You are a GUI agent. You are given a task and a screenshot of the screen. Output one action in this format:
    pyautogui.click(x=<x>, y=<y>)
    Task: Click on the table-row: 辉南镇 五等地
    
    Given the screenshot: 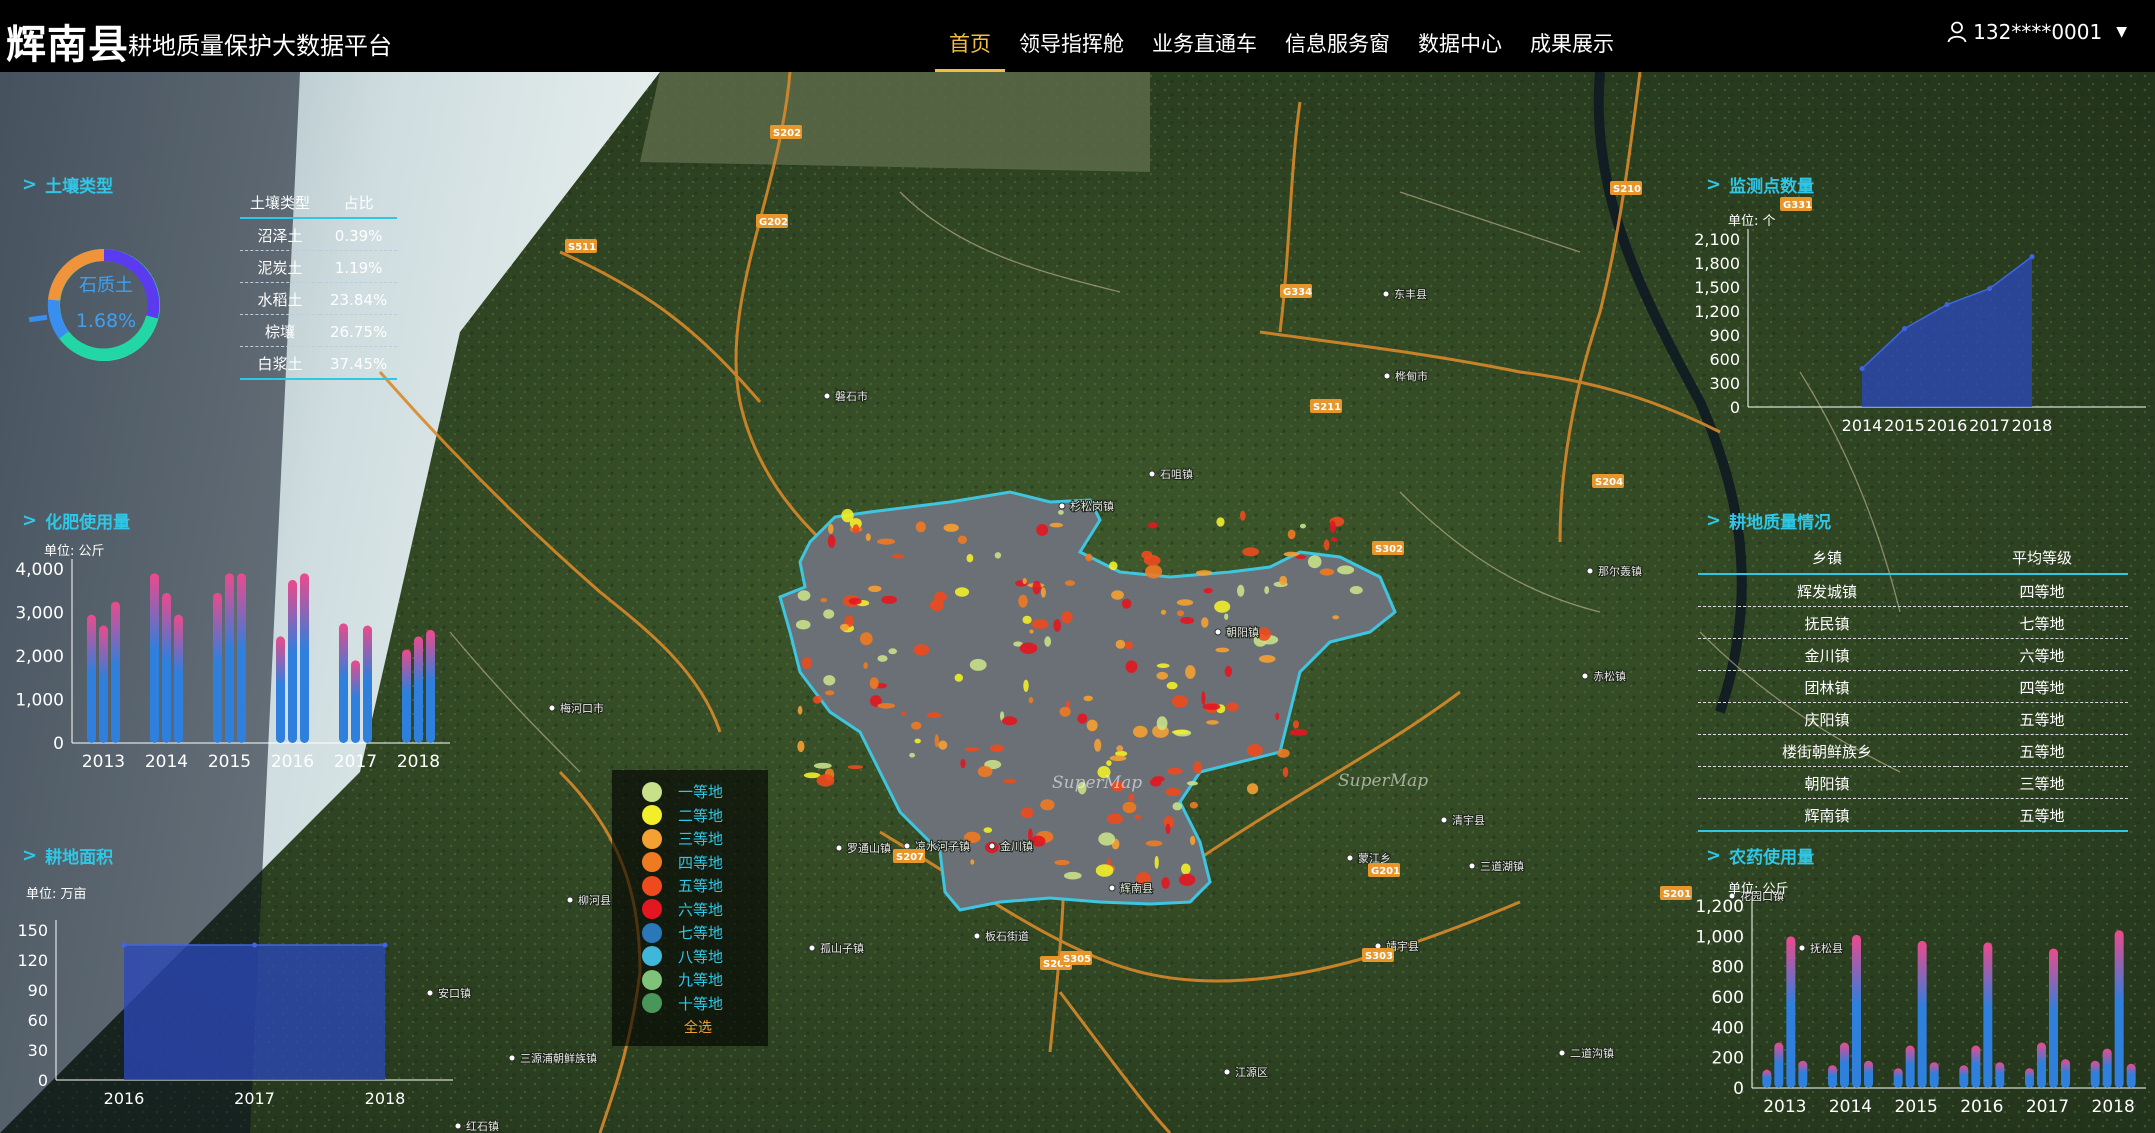 What is the action you would take?
    pyautogui.click(x=1913, y=815)
    